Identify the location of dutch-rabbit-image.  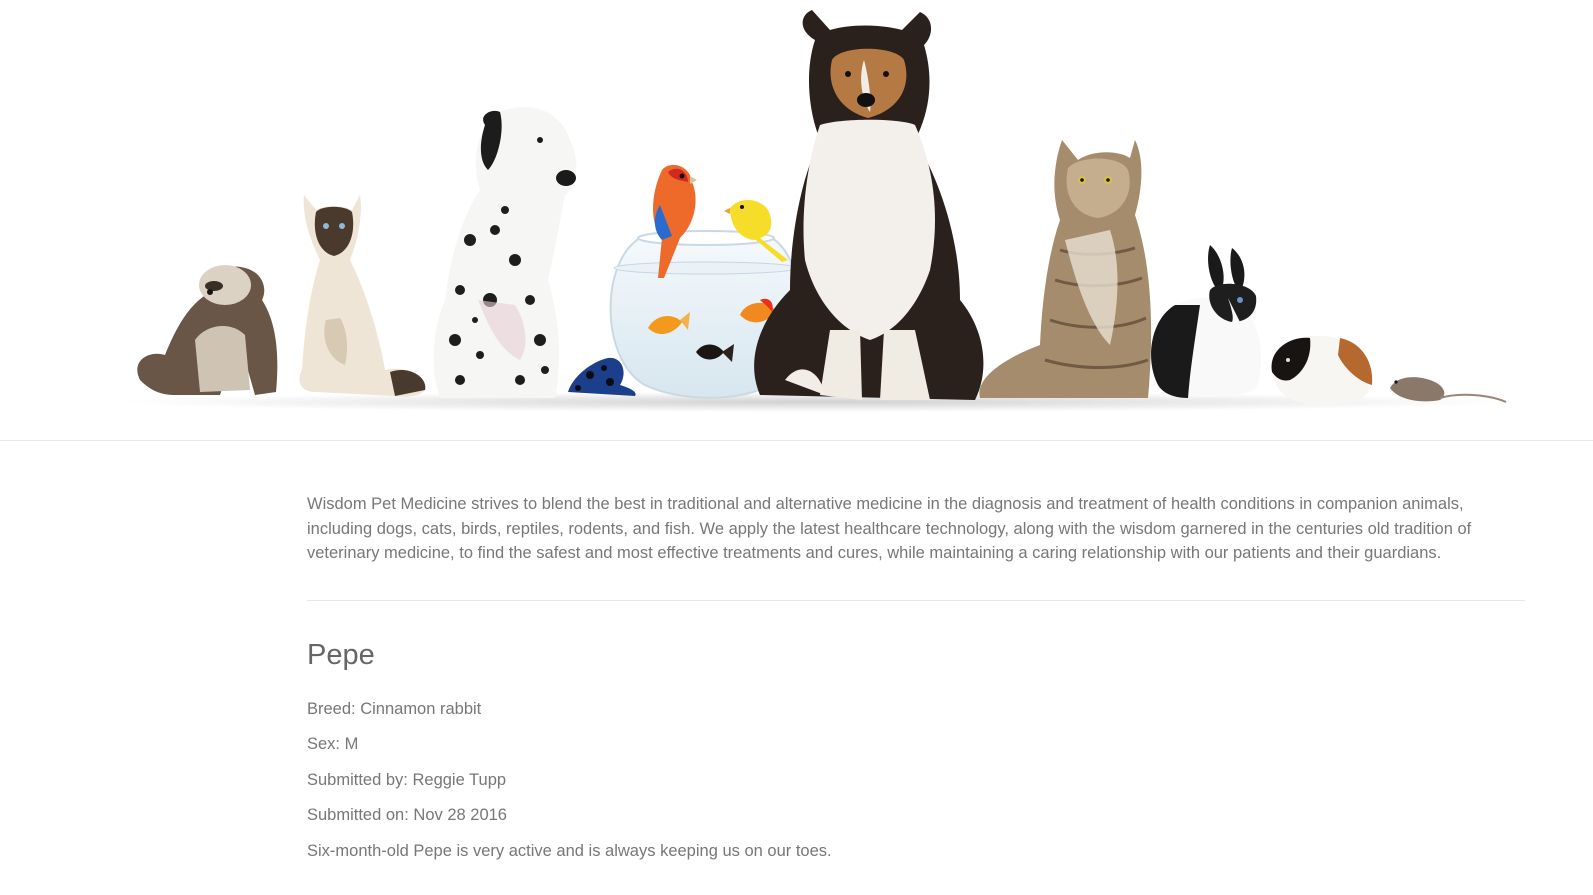
(1206, 321).